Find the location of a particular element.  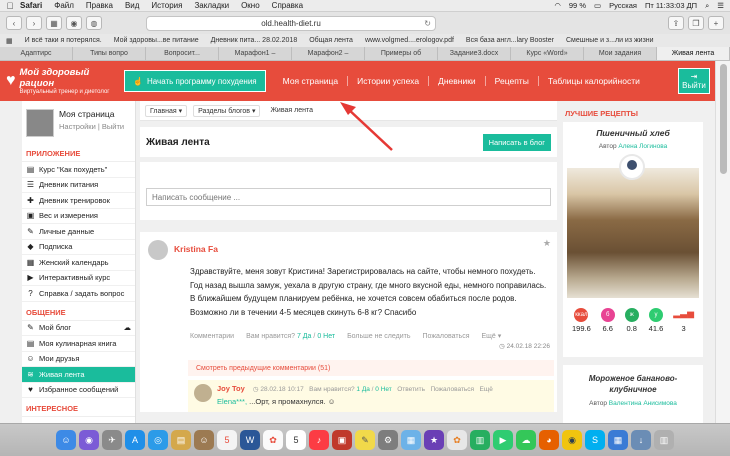

recipe-name: Пшеничный хлеб is located at coordinates (633, 133).